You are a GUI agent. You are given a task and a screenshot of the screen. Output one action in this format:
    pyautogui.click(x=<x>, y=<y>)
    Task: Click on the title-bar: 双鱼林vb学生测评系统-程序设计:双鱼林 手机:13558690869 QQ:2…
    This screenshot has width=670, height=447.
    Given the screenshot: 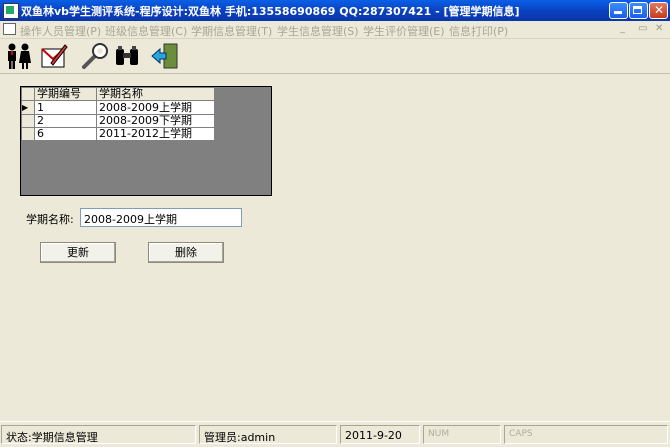 What is the action you would take?
    pyautogui.click(x=335, y=10)
    